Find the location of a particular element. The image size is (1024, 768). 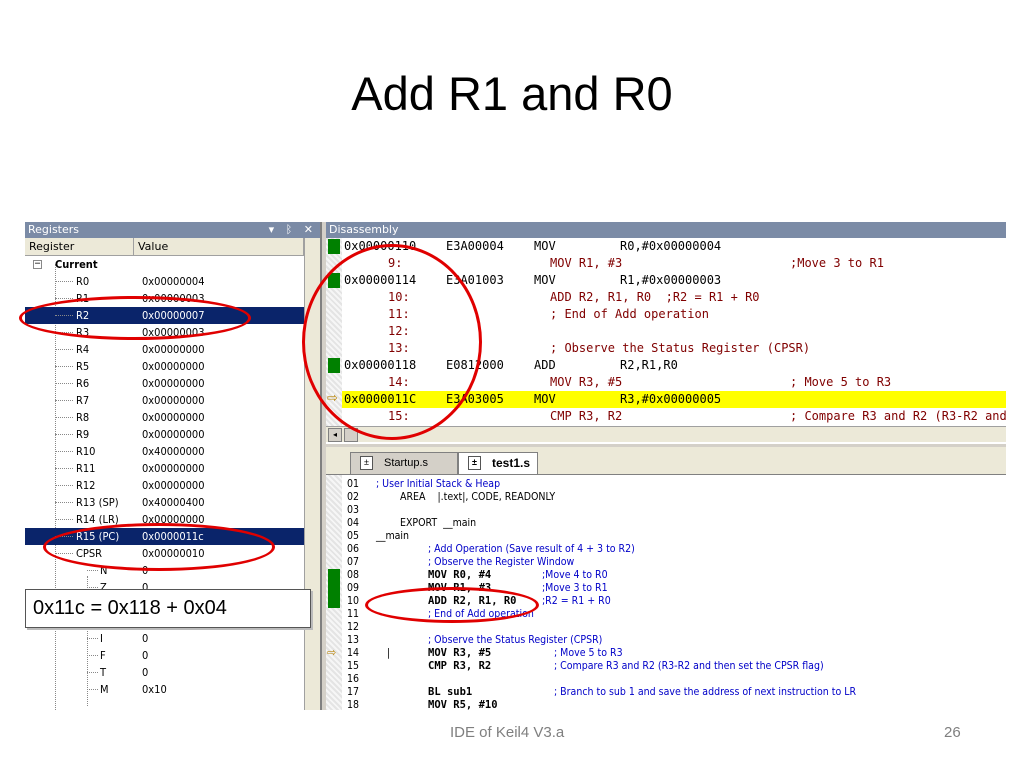

code-comment: ;Move 4 to R0 is located at coordinates (575, 575).